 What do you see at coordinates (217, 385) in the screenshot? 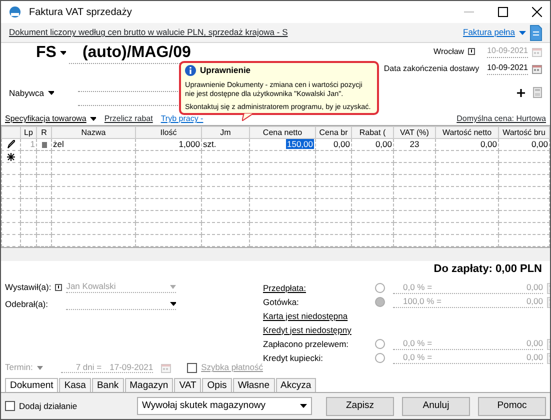
I see `tab: Opis` at bounding box center [217, 385].